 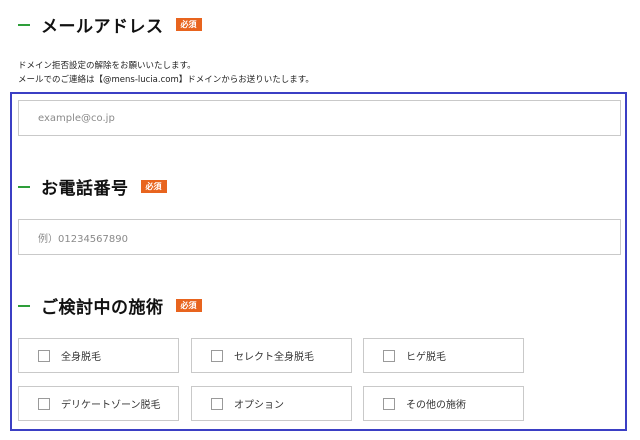 I want to click on treatment-heading: ご検討中の施術, so click(x=102, y=308).